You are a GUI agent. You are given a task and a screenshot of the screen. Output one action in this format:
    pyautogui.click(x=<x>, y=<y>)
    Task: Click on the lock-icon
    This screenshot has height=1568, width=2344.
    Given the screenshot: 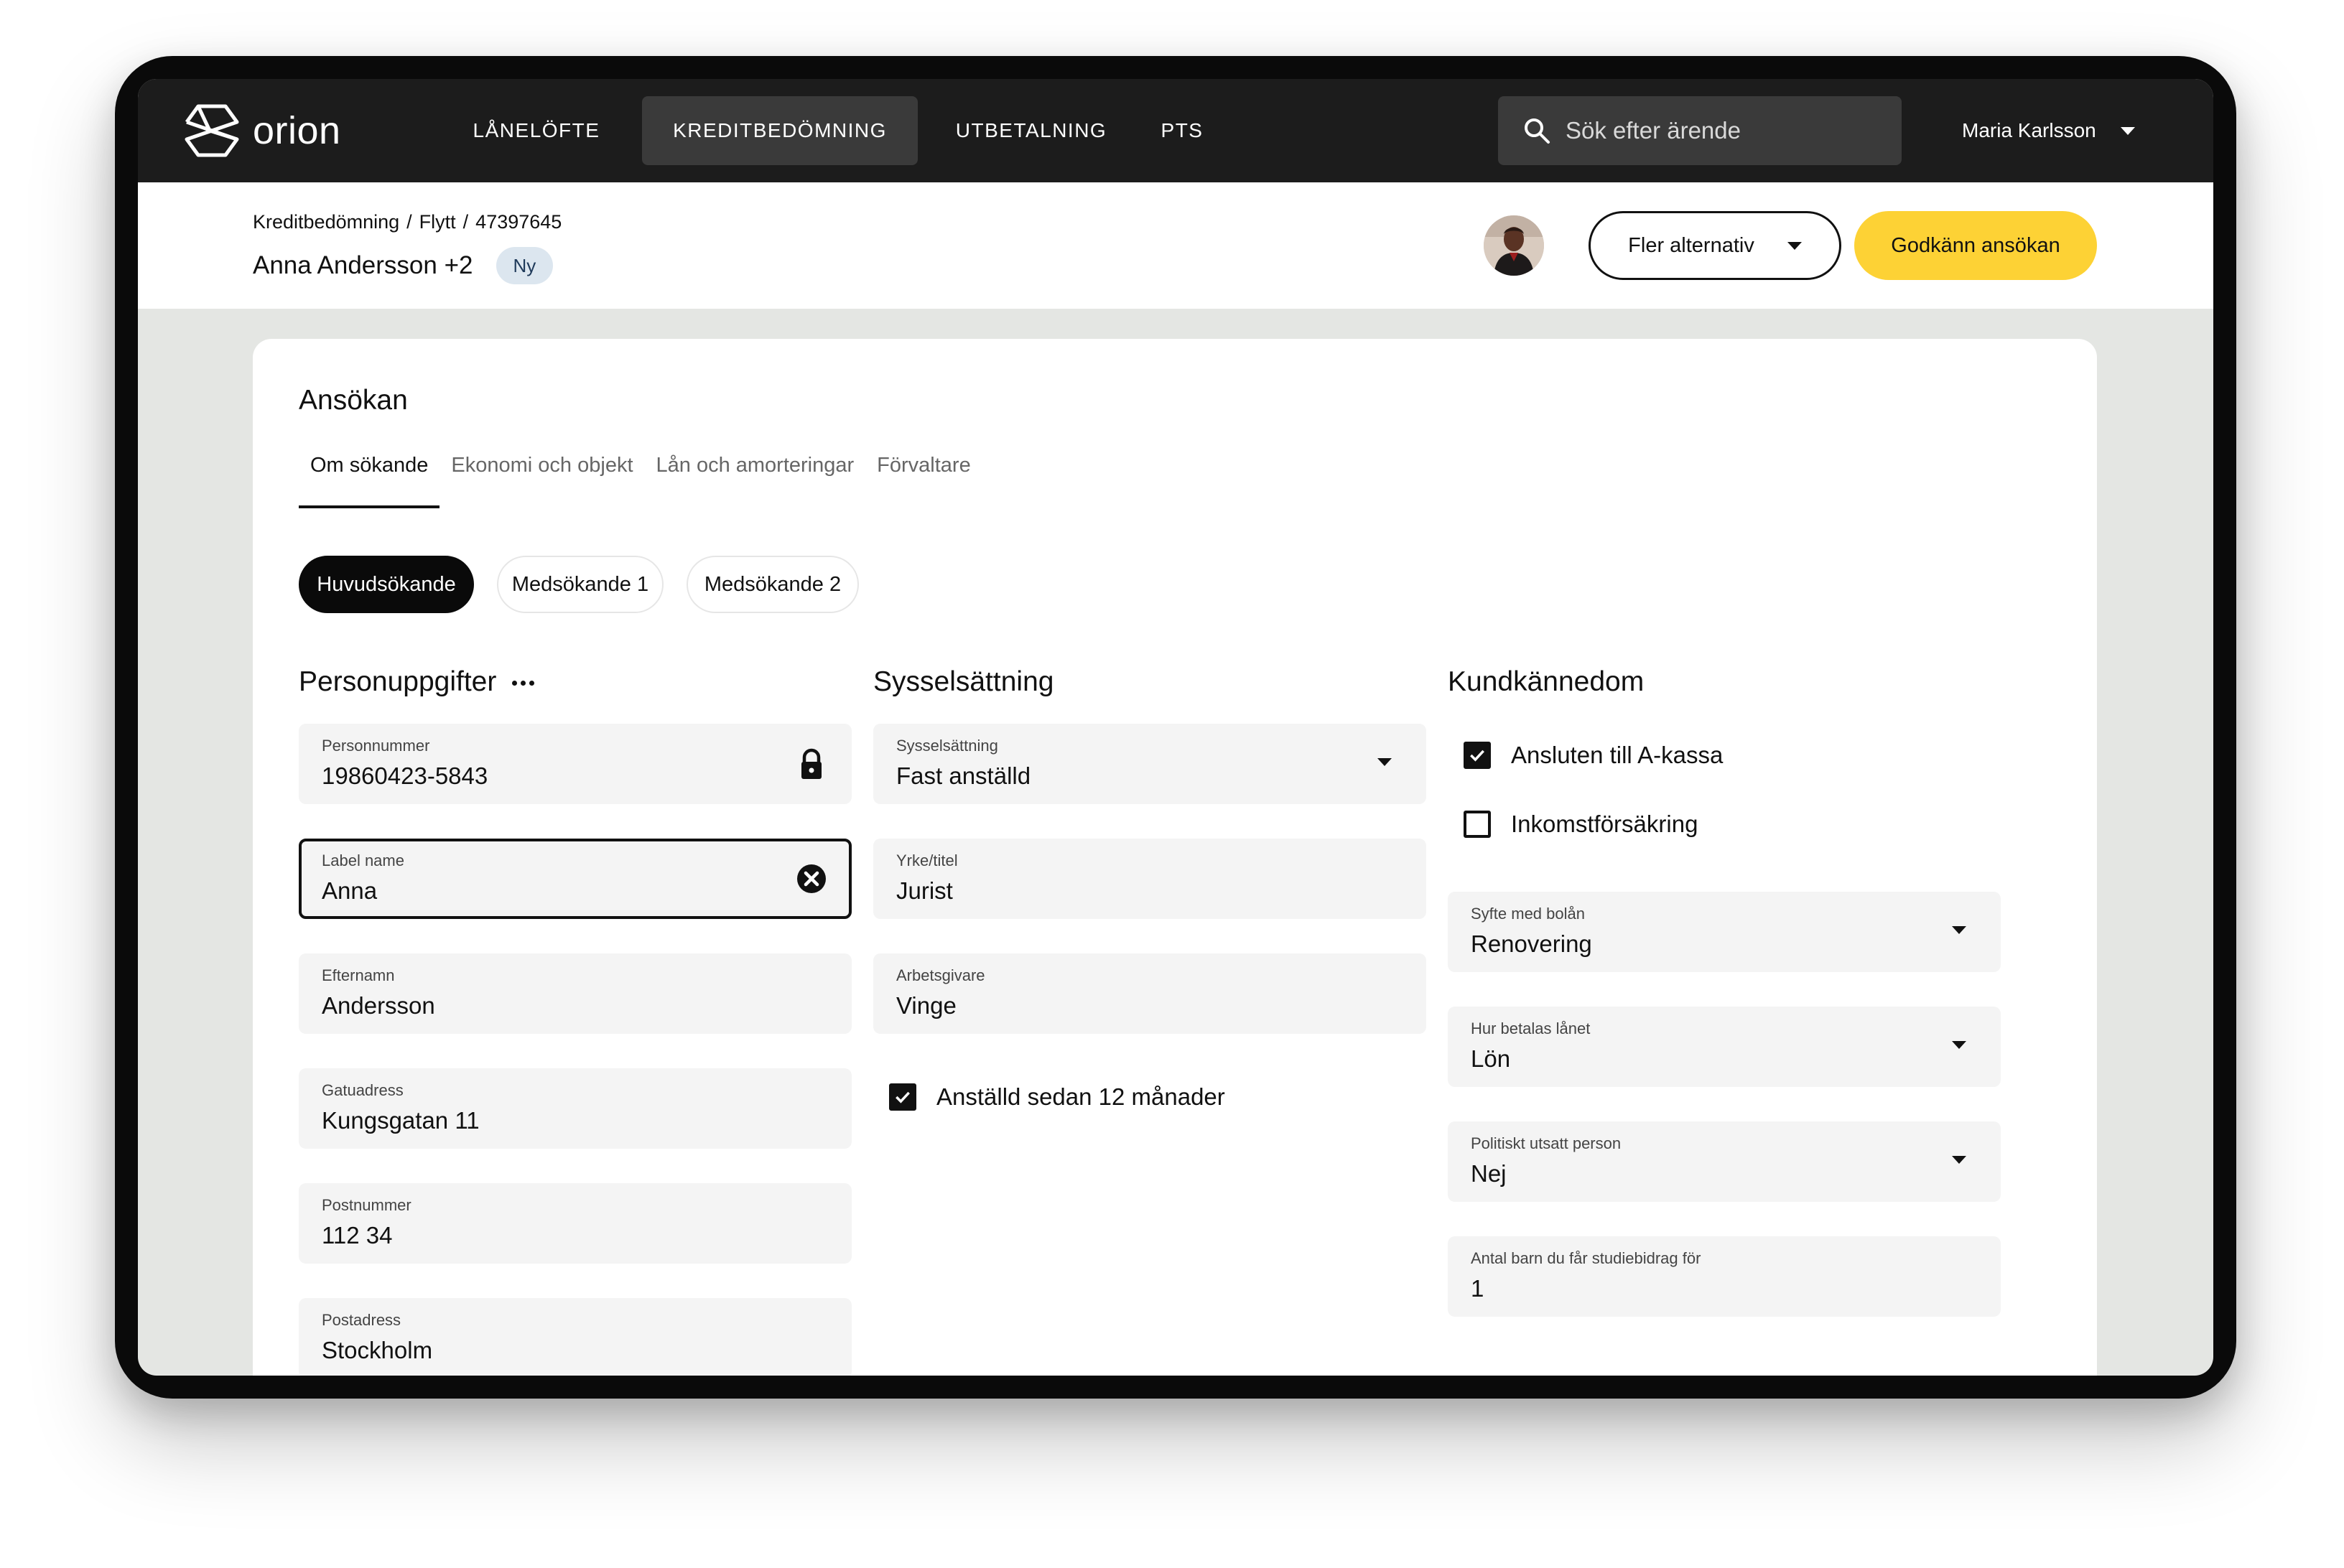 What is the action you would take?
    pyautogui.click(x=812, y=763)
    